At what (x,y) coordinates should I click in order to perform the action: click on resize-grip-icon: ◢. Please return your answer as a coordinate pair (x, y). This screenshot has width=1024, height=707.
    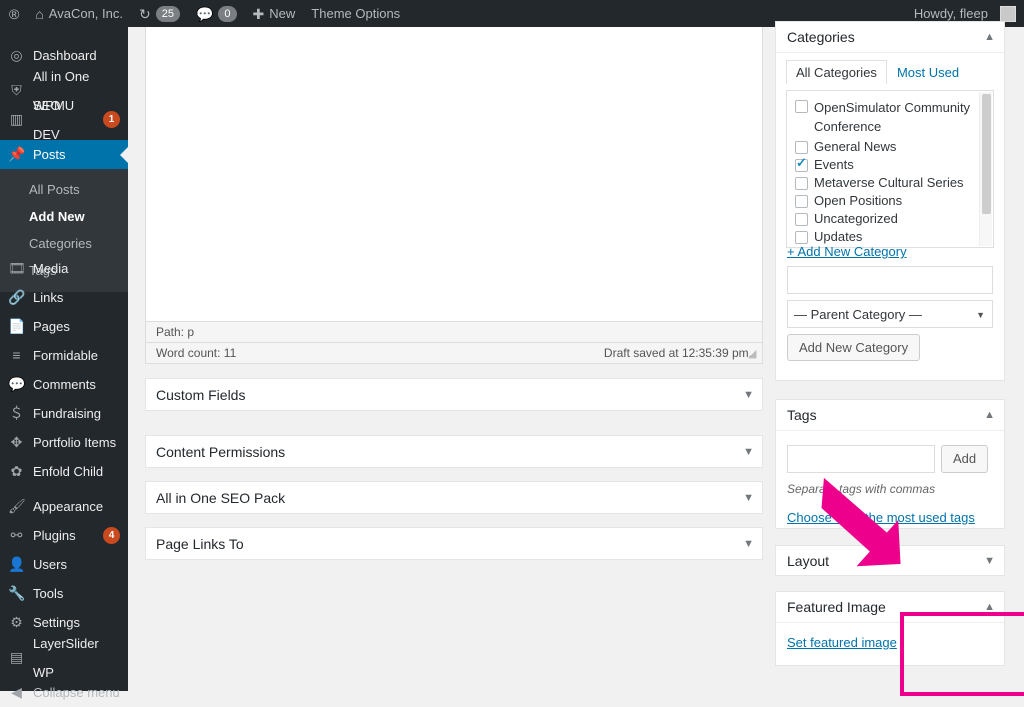
    Looking at the image, I should click on (754, 355).